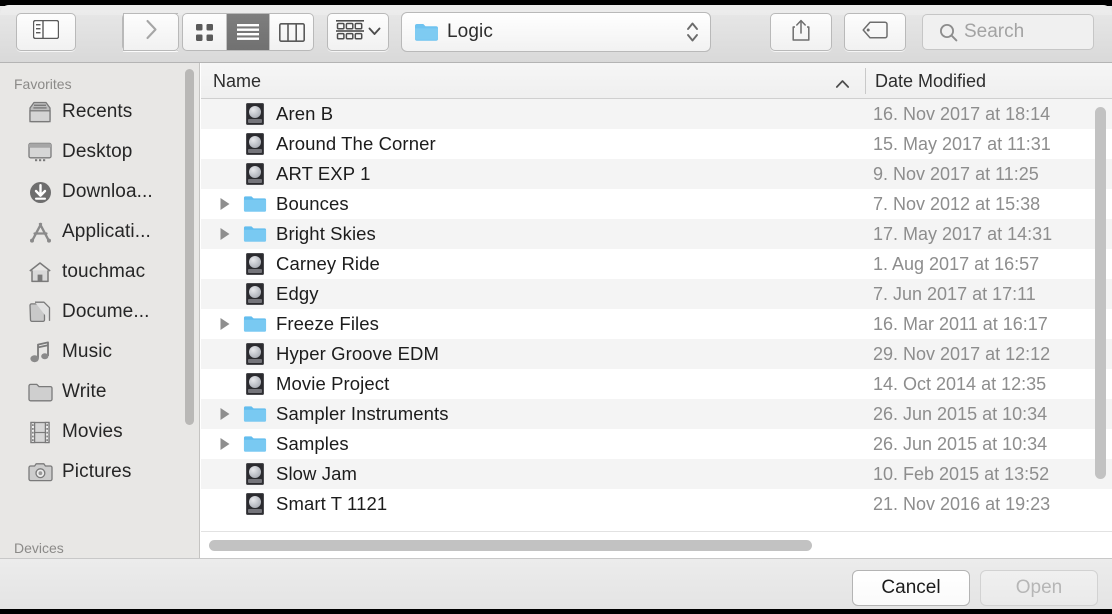 The width and height of the screenshot is (1112, 614). Describe the element at coordinates (46, 32) in the screenshot. I see `sidebar-toggle-button` at that location.